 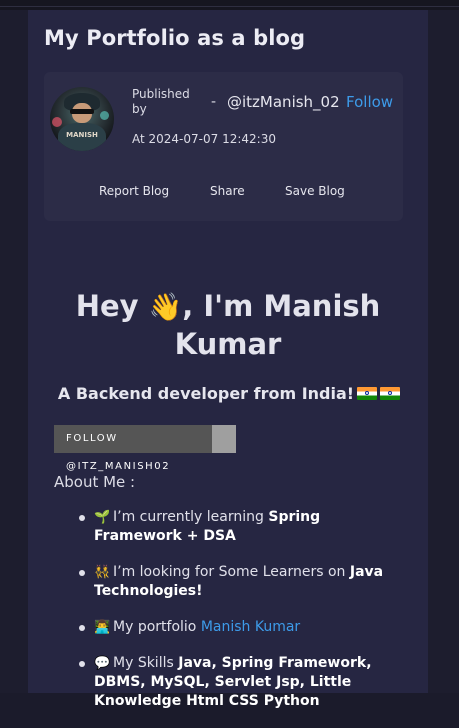 What do you see at coordinates (283, 102) in the screenshot?
I see `author-handle: @itzManish_02` at bounding box center [283, 102].